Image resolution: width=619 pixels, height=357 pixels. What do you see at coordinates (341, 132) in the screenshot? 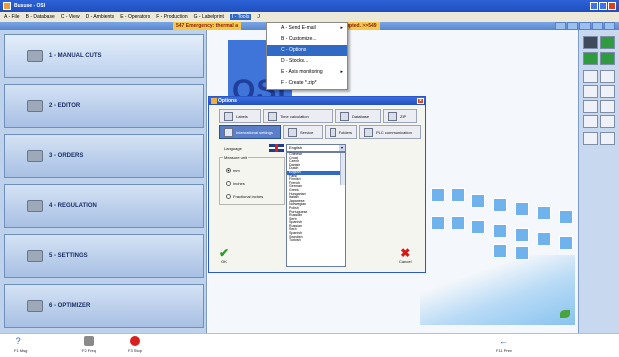
I see `tab-folders: Folders` at bounding box center [341, 132].